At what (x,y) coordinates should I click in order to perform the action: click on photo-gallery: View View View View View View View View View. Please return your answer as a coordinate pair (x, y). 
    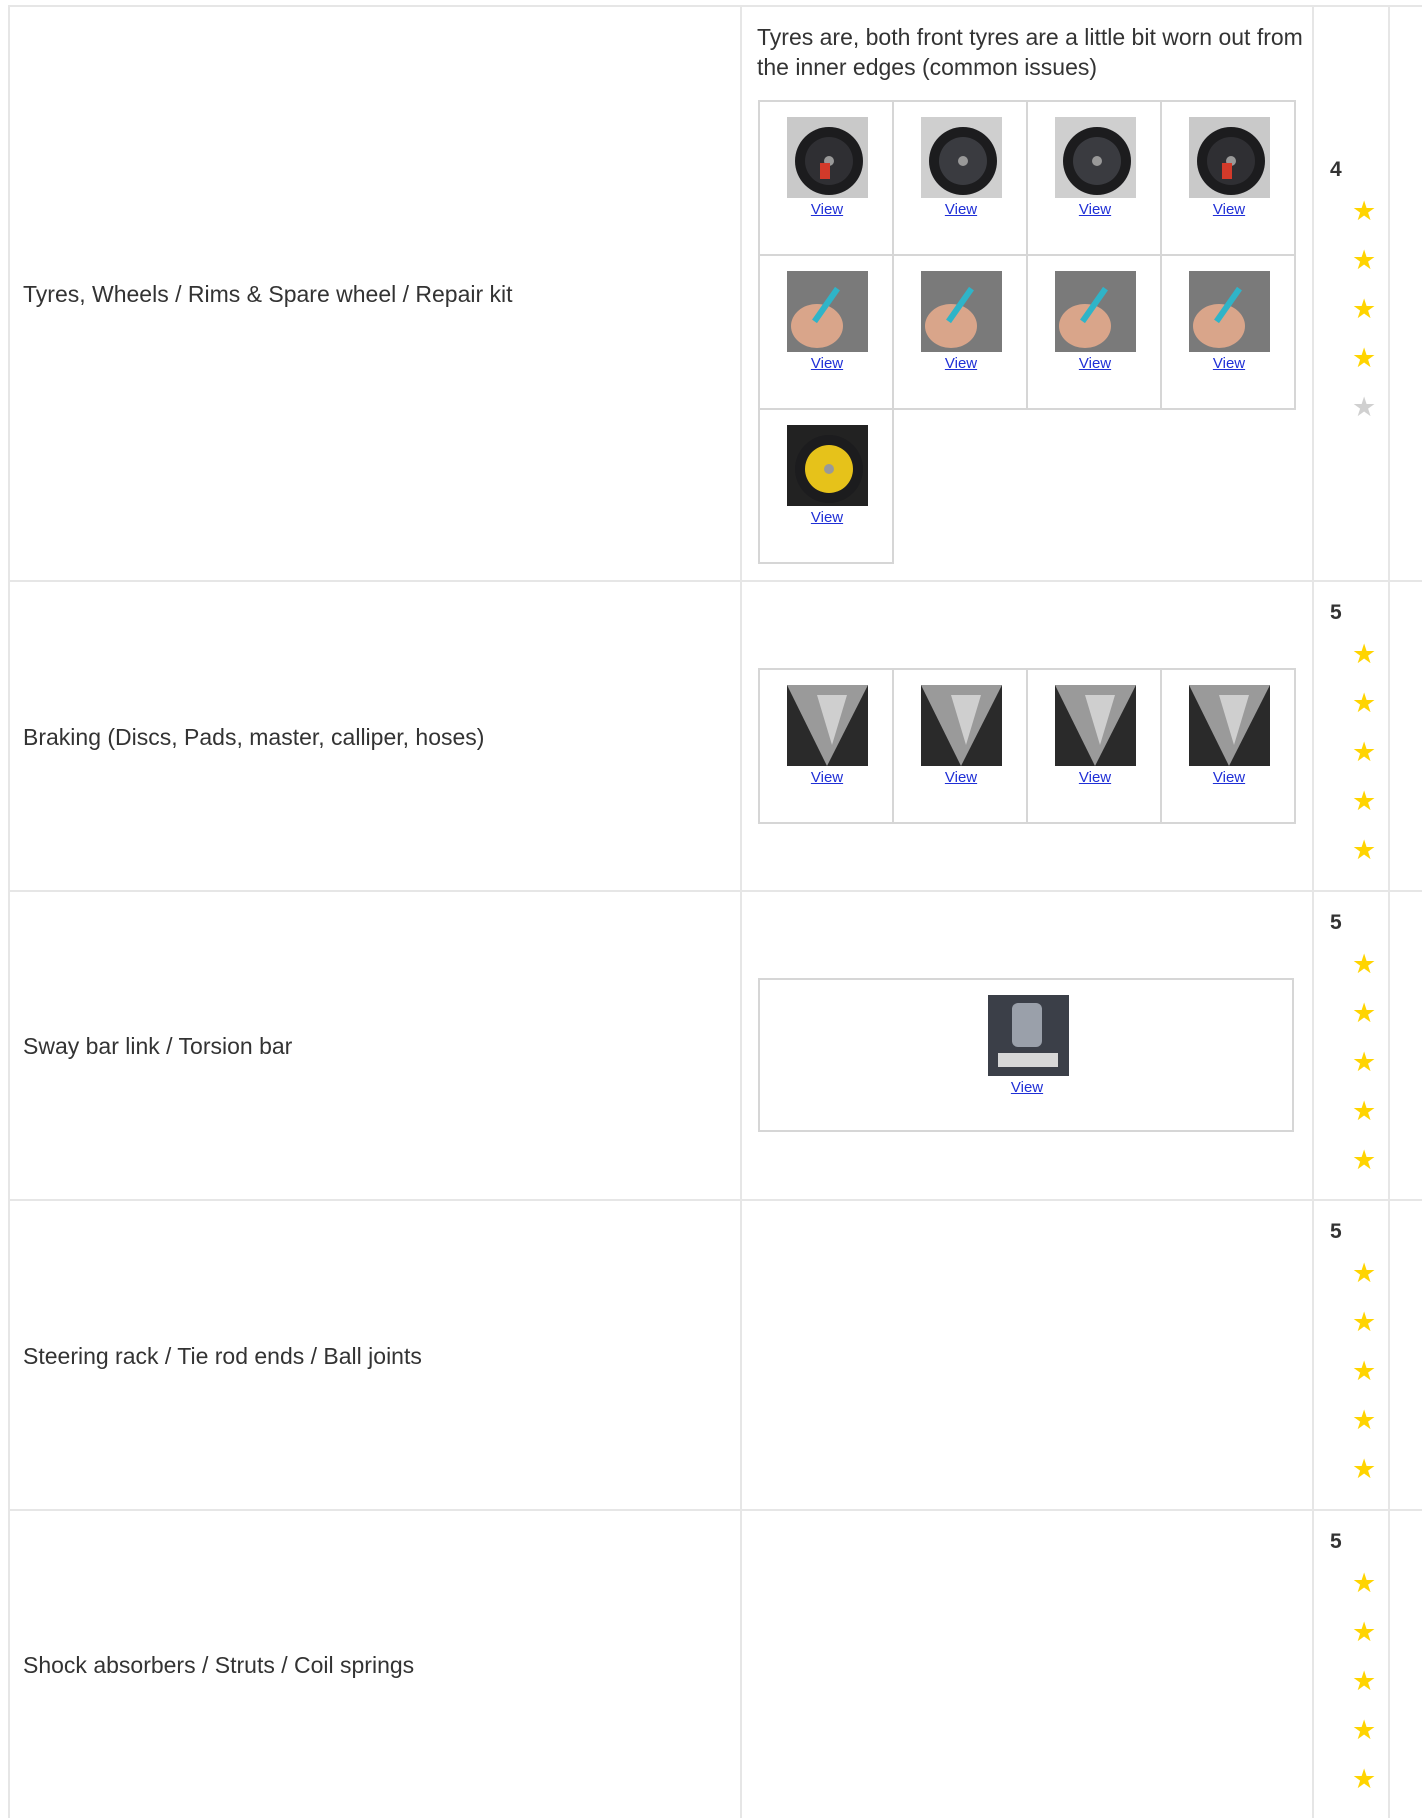
    Looking at the image, I should click on (1027, 332).